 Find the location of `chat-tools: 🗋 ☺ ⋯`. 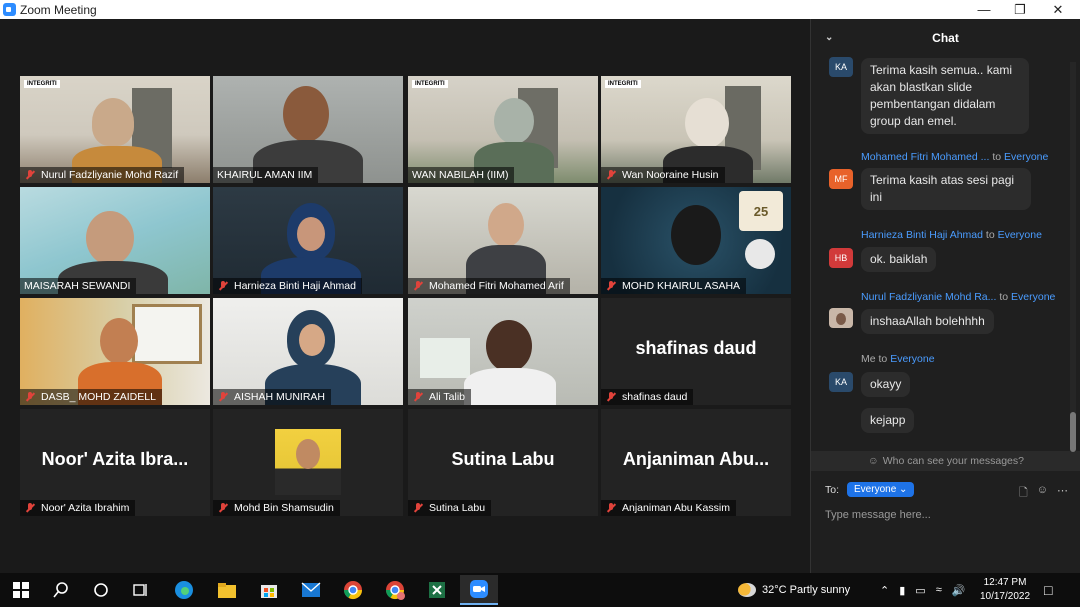

chat-tools: 🗋 ☺ ⋯ is located at coordinates (1043, 493).